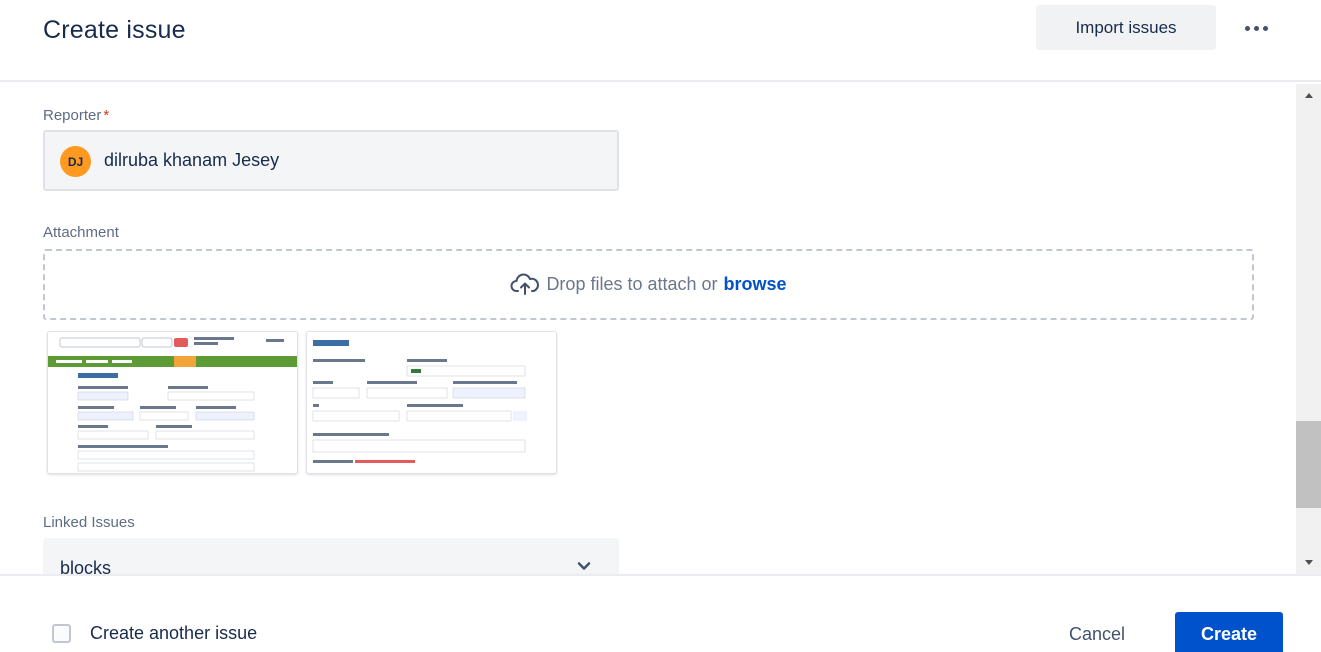 Image resolution: width=1321 pixels, height=652 pixels. What do you see at coordinates (72, 115) in the screenshot?
I see `reporter-label-text: Reporter` at bounding box center [72, 115].